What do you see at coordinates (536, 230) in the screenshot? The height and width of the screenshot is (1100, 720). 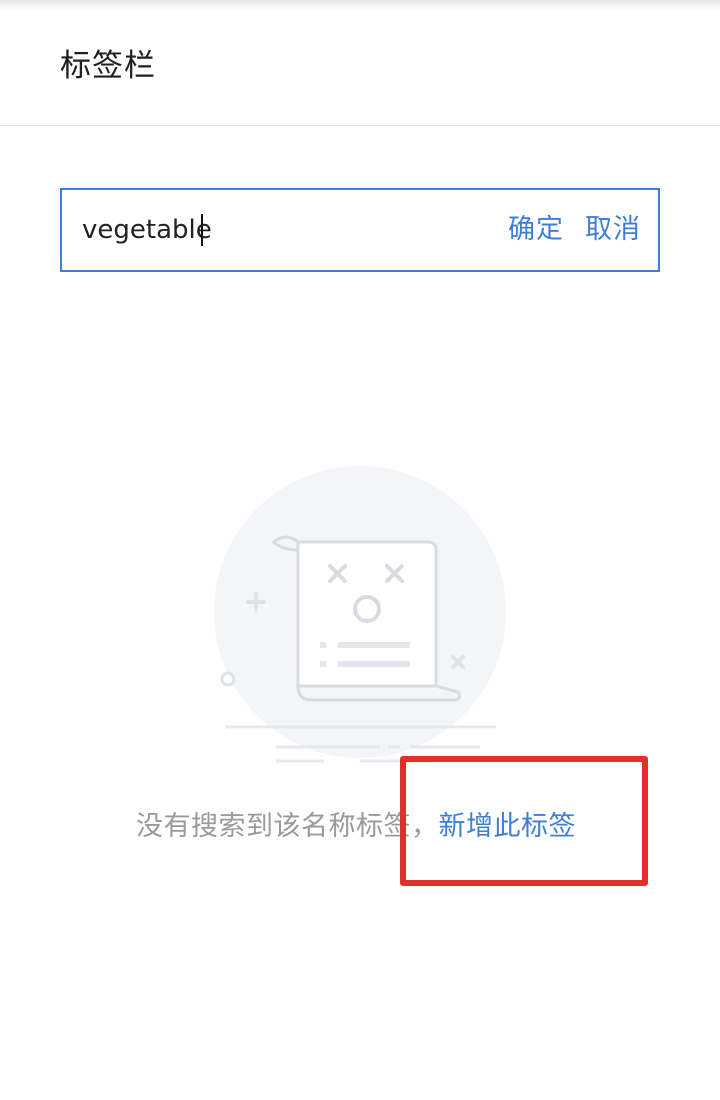 I see `confirm-button: 确定` at bounding box center [536, 230].